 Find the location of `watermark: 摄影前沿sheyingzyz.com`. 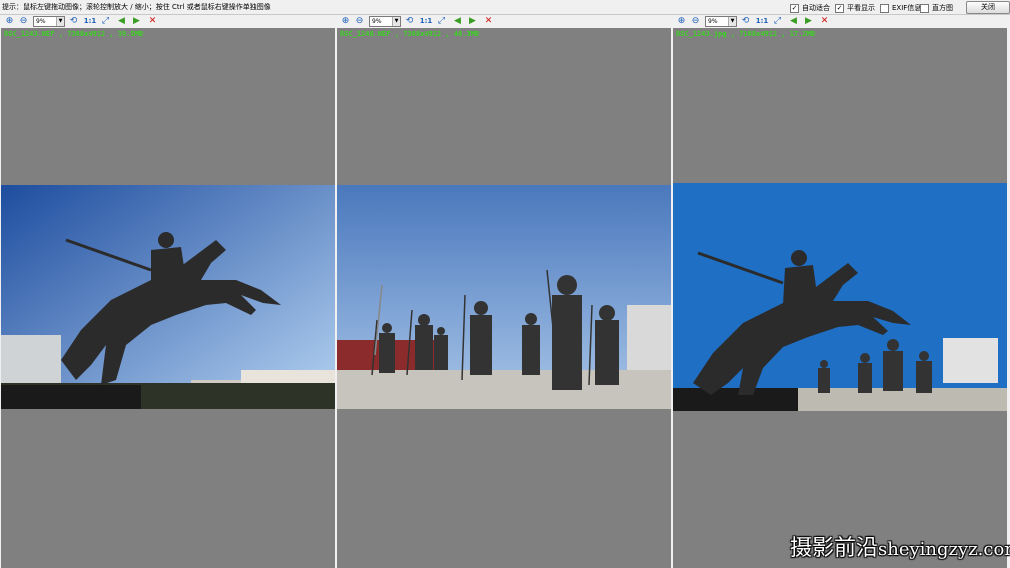

watermark: 摄影前沿sheyingzyz.com is located at coordinates (900, 546).